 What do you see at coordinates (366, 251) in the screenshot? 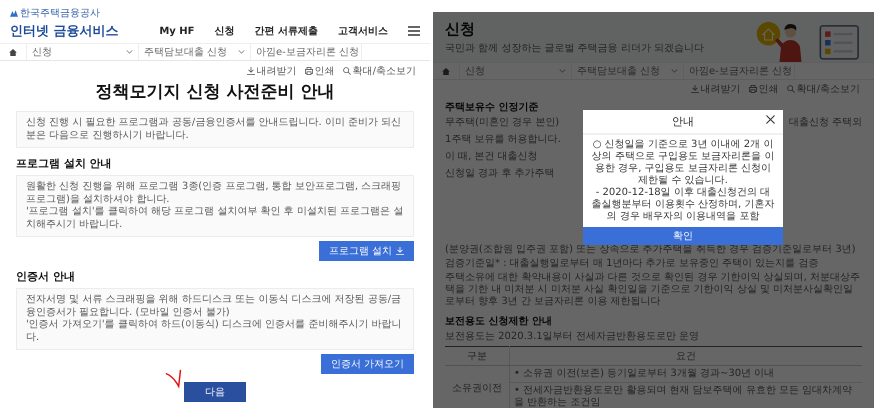
I see `action-button: 프로그램 설치` at bounding box center [366, 251].